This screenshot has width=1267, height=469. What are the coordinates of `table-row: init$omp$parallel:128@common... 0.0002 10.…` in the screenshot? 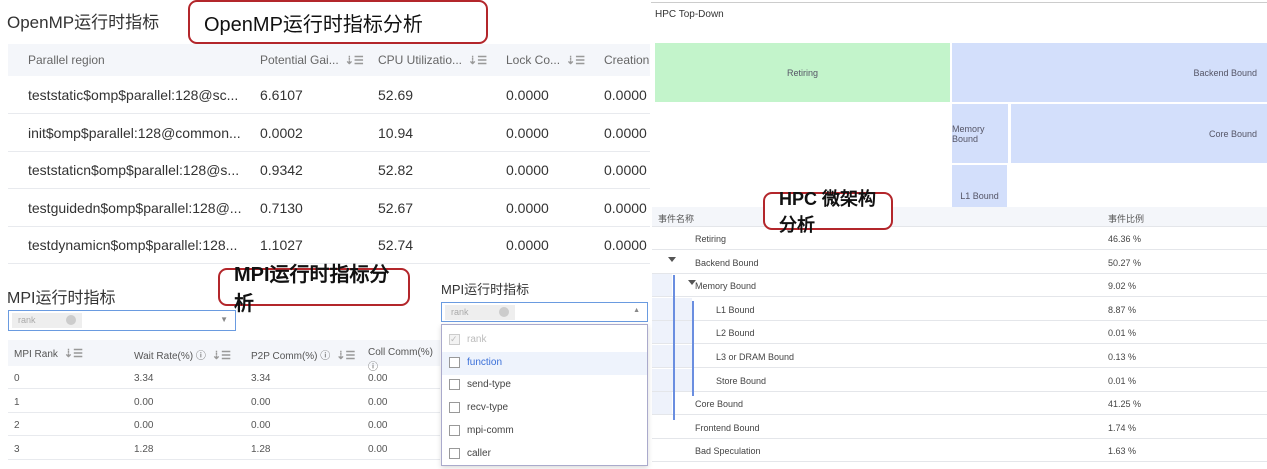 It's located at (329, 133).